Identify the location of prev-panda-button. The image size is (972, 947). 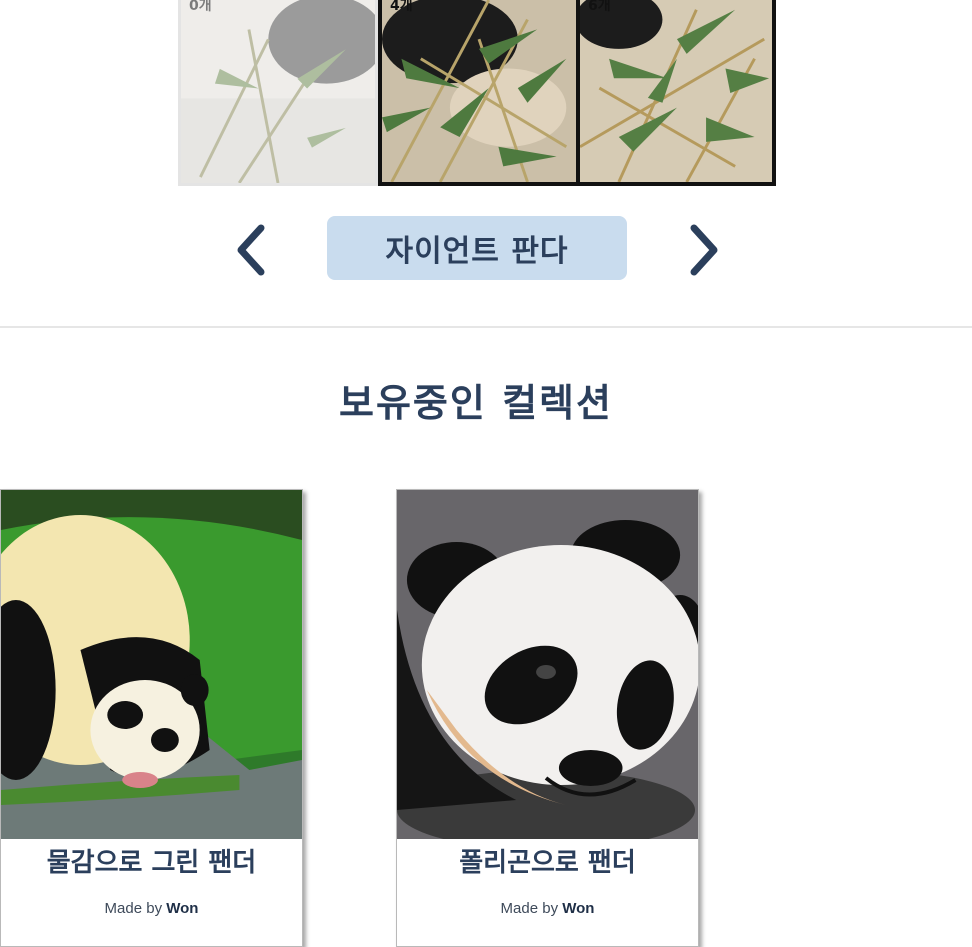
(251, 250).